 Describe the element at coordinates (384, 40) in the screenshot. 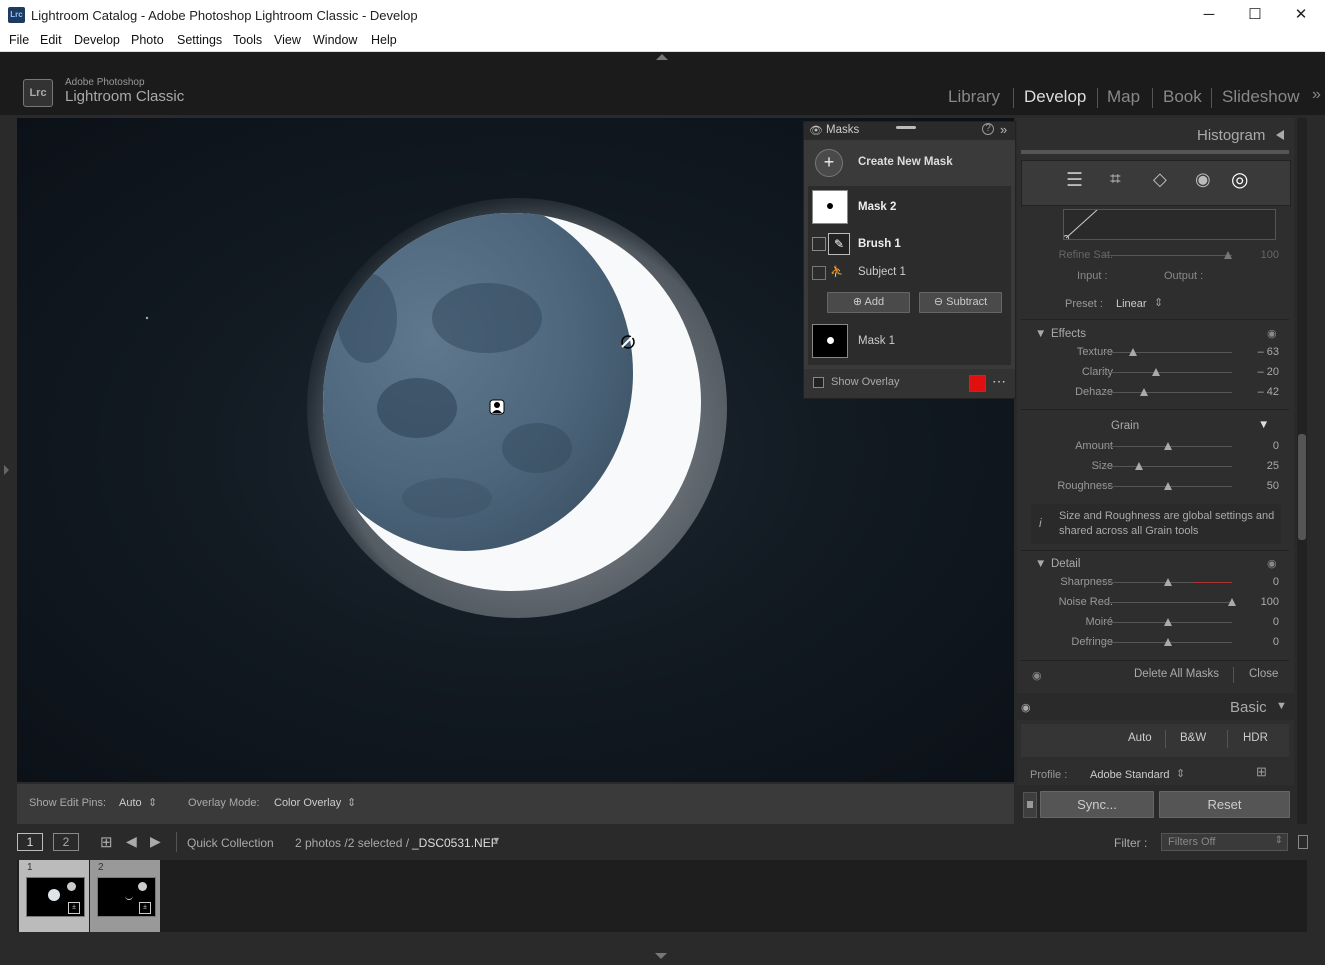

I see `menu-help: Help` at that location.